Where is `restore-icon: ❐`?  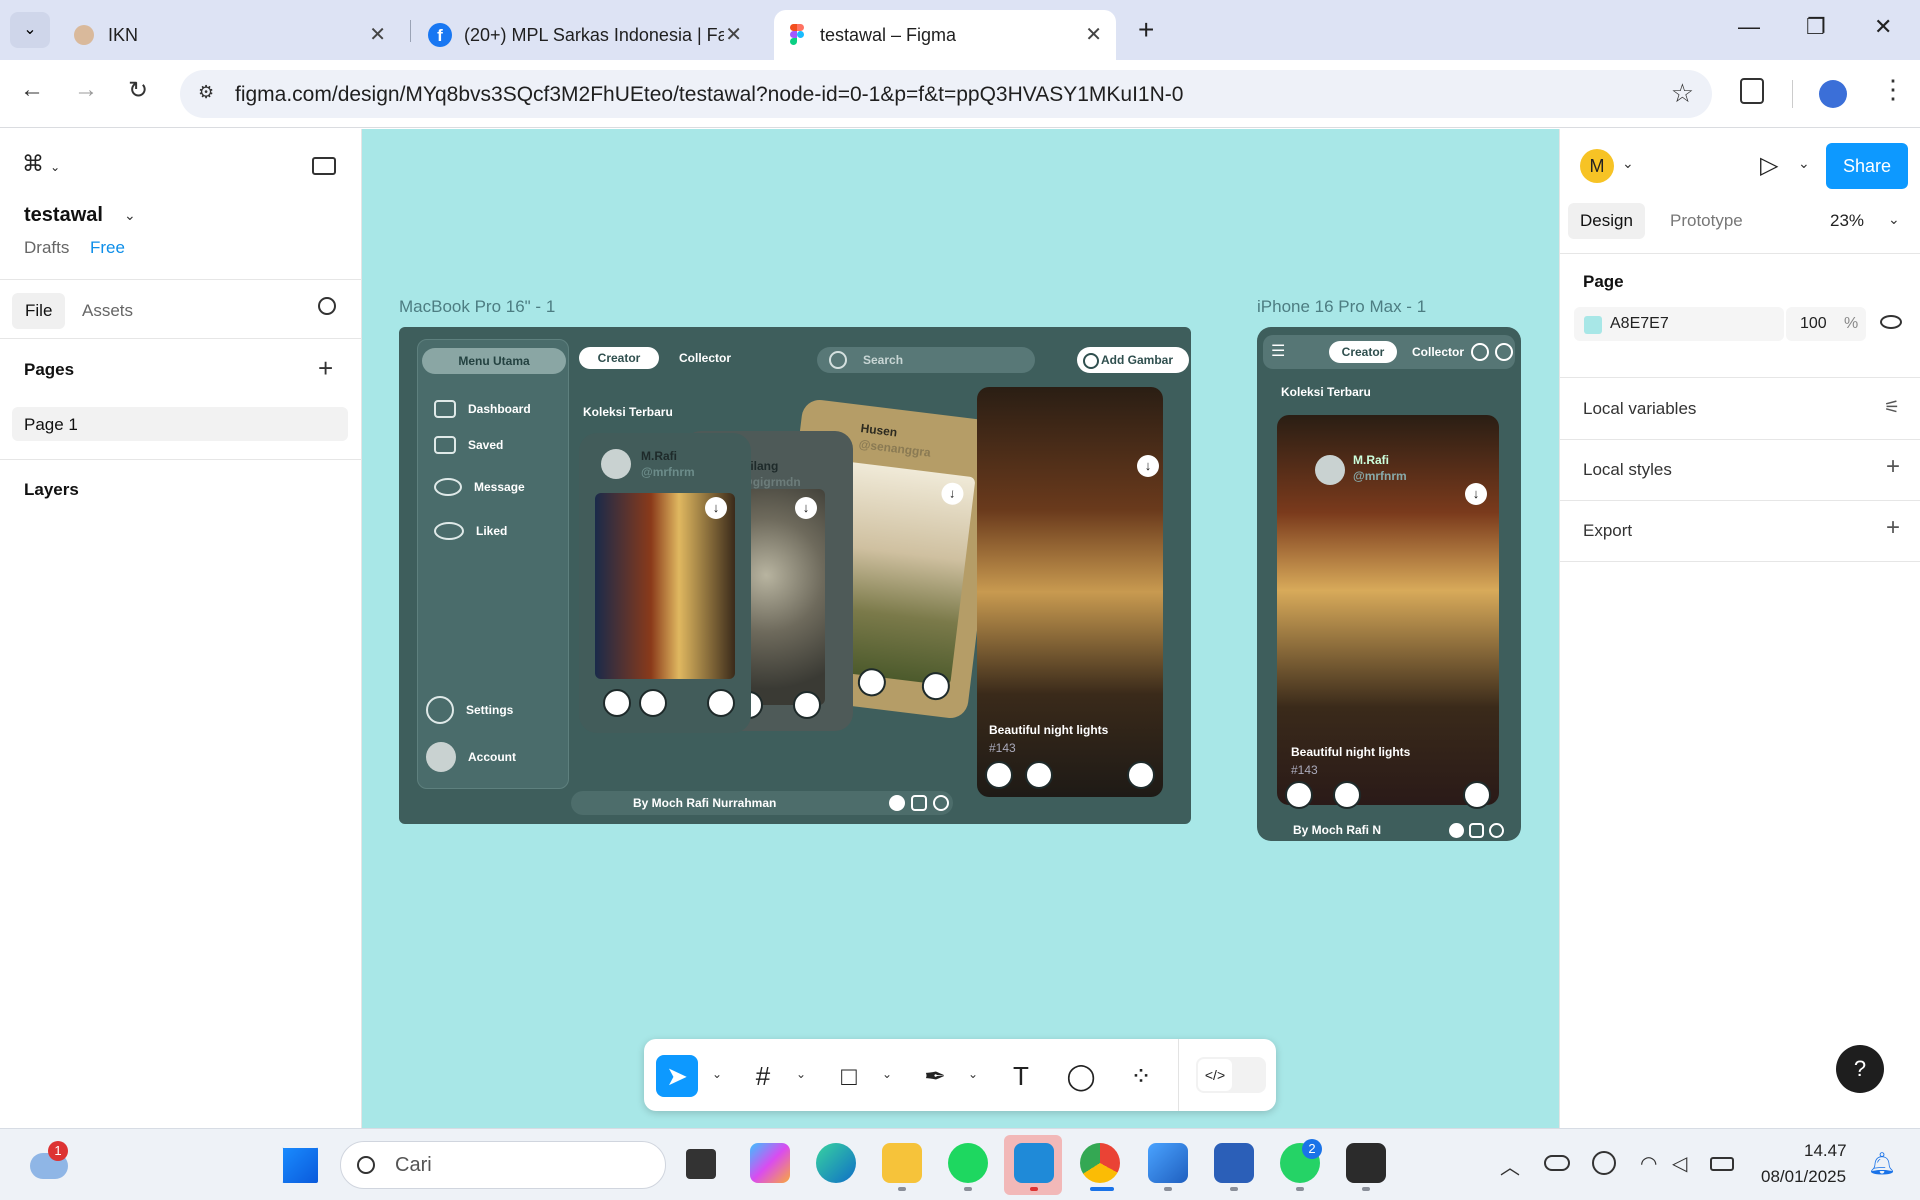
restore-icon: ❐ is located at coordinates (1816, 27).